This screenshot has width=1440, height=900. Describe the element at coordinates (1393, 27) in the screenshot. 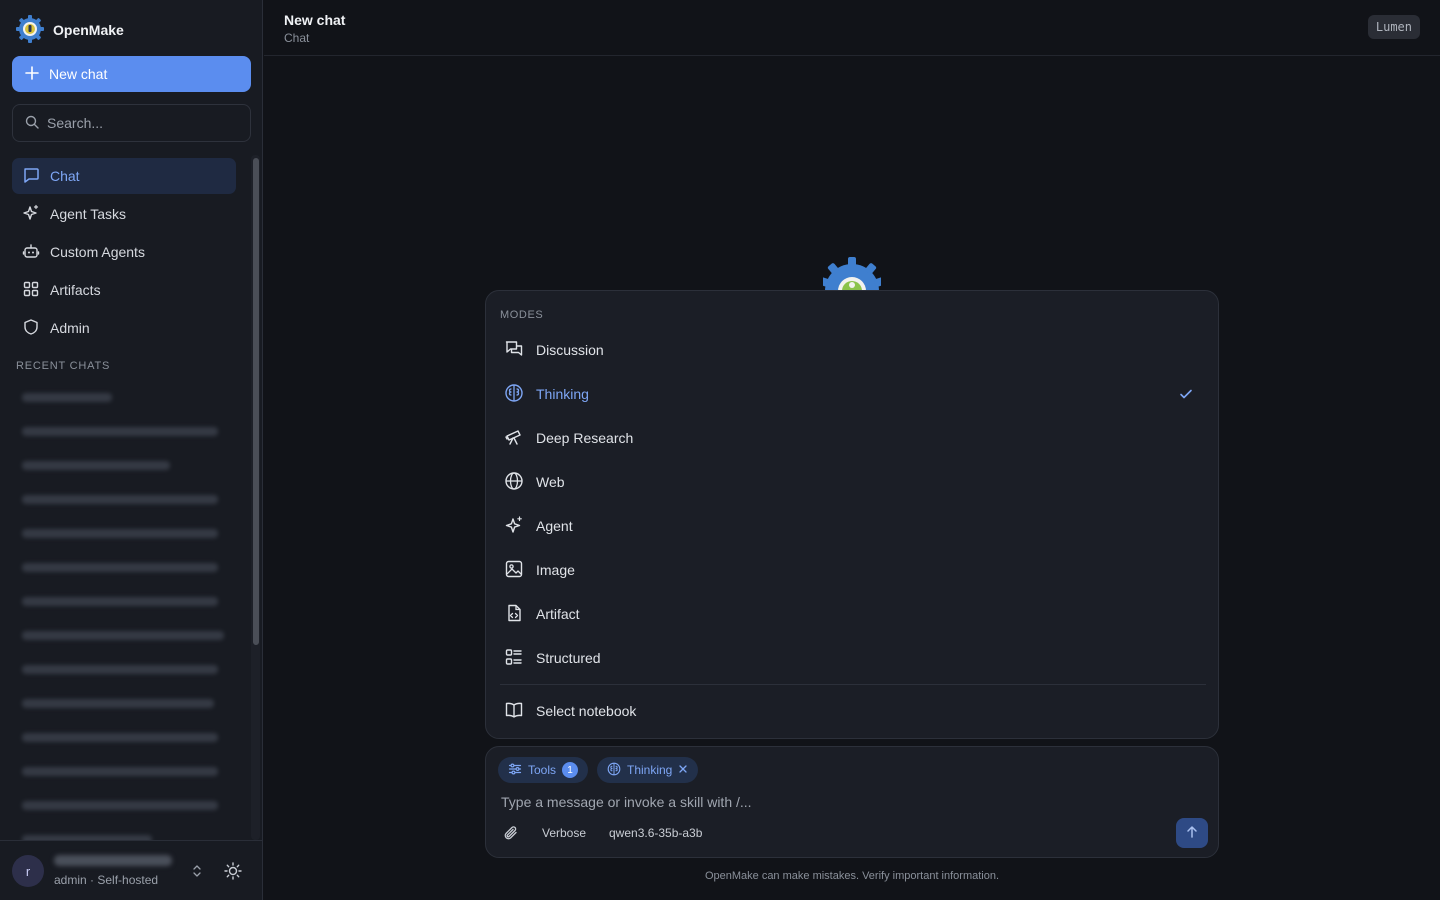

I see `theme-badge: Lumen` at that location.